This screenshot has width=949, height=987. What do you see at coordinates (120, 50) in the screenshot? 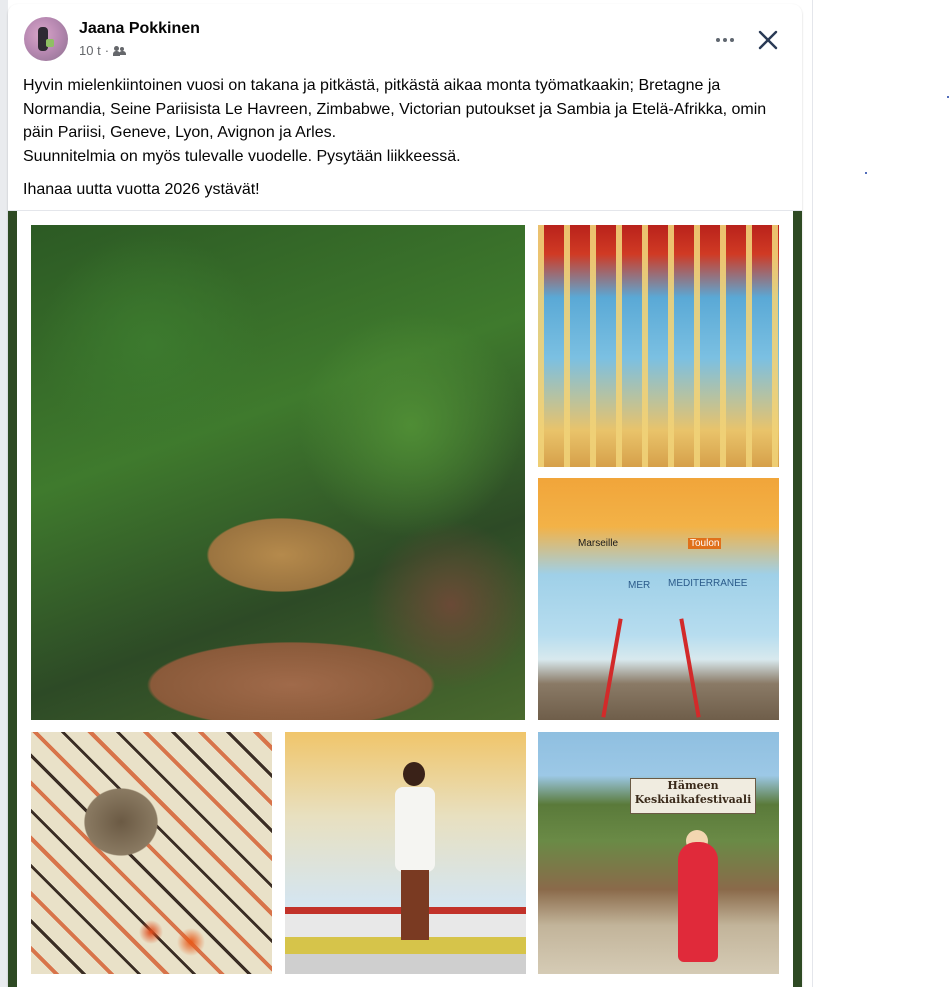
I see `friends-icon` at bounding box center [120, 50].